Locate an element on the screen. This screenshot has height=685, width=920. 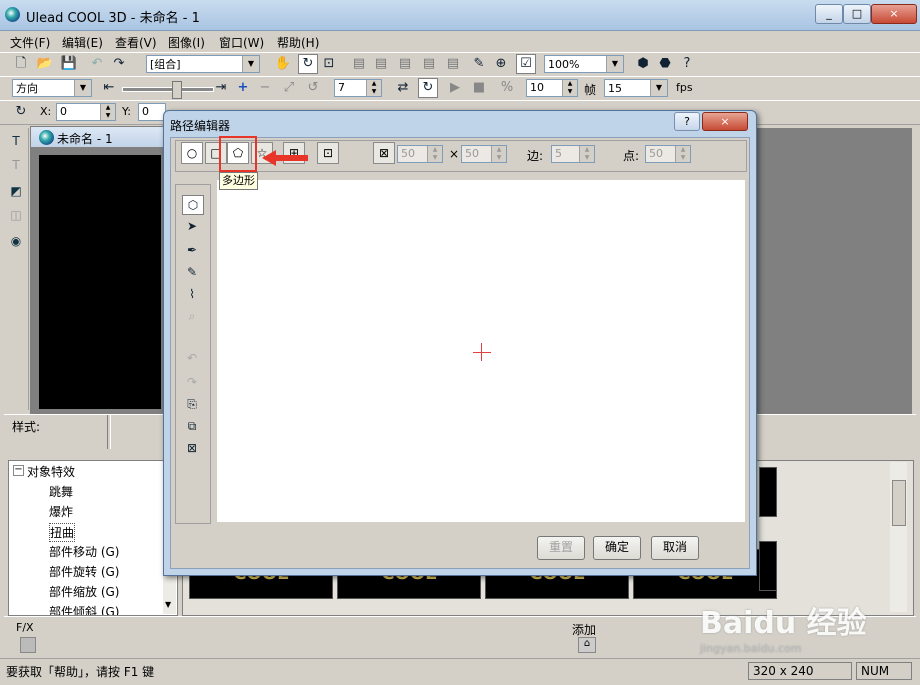
layer-up-icon: ▤ is located at coordinates (405, 64).